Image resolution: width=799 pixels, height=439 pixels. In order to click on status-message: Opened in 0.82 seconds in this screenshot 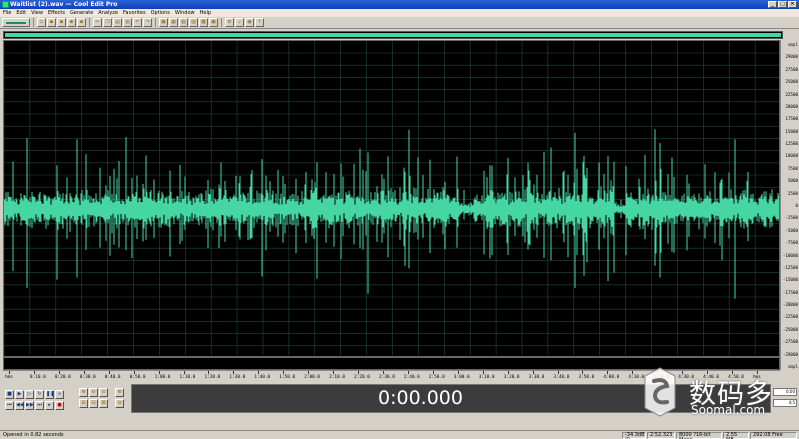, I will do `click(33, 435)`.